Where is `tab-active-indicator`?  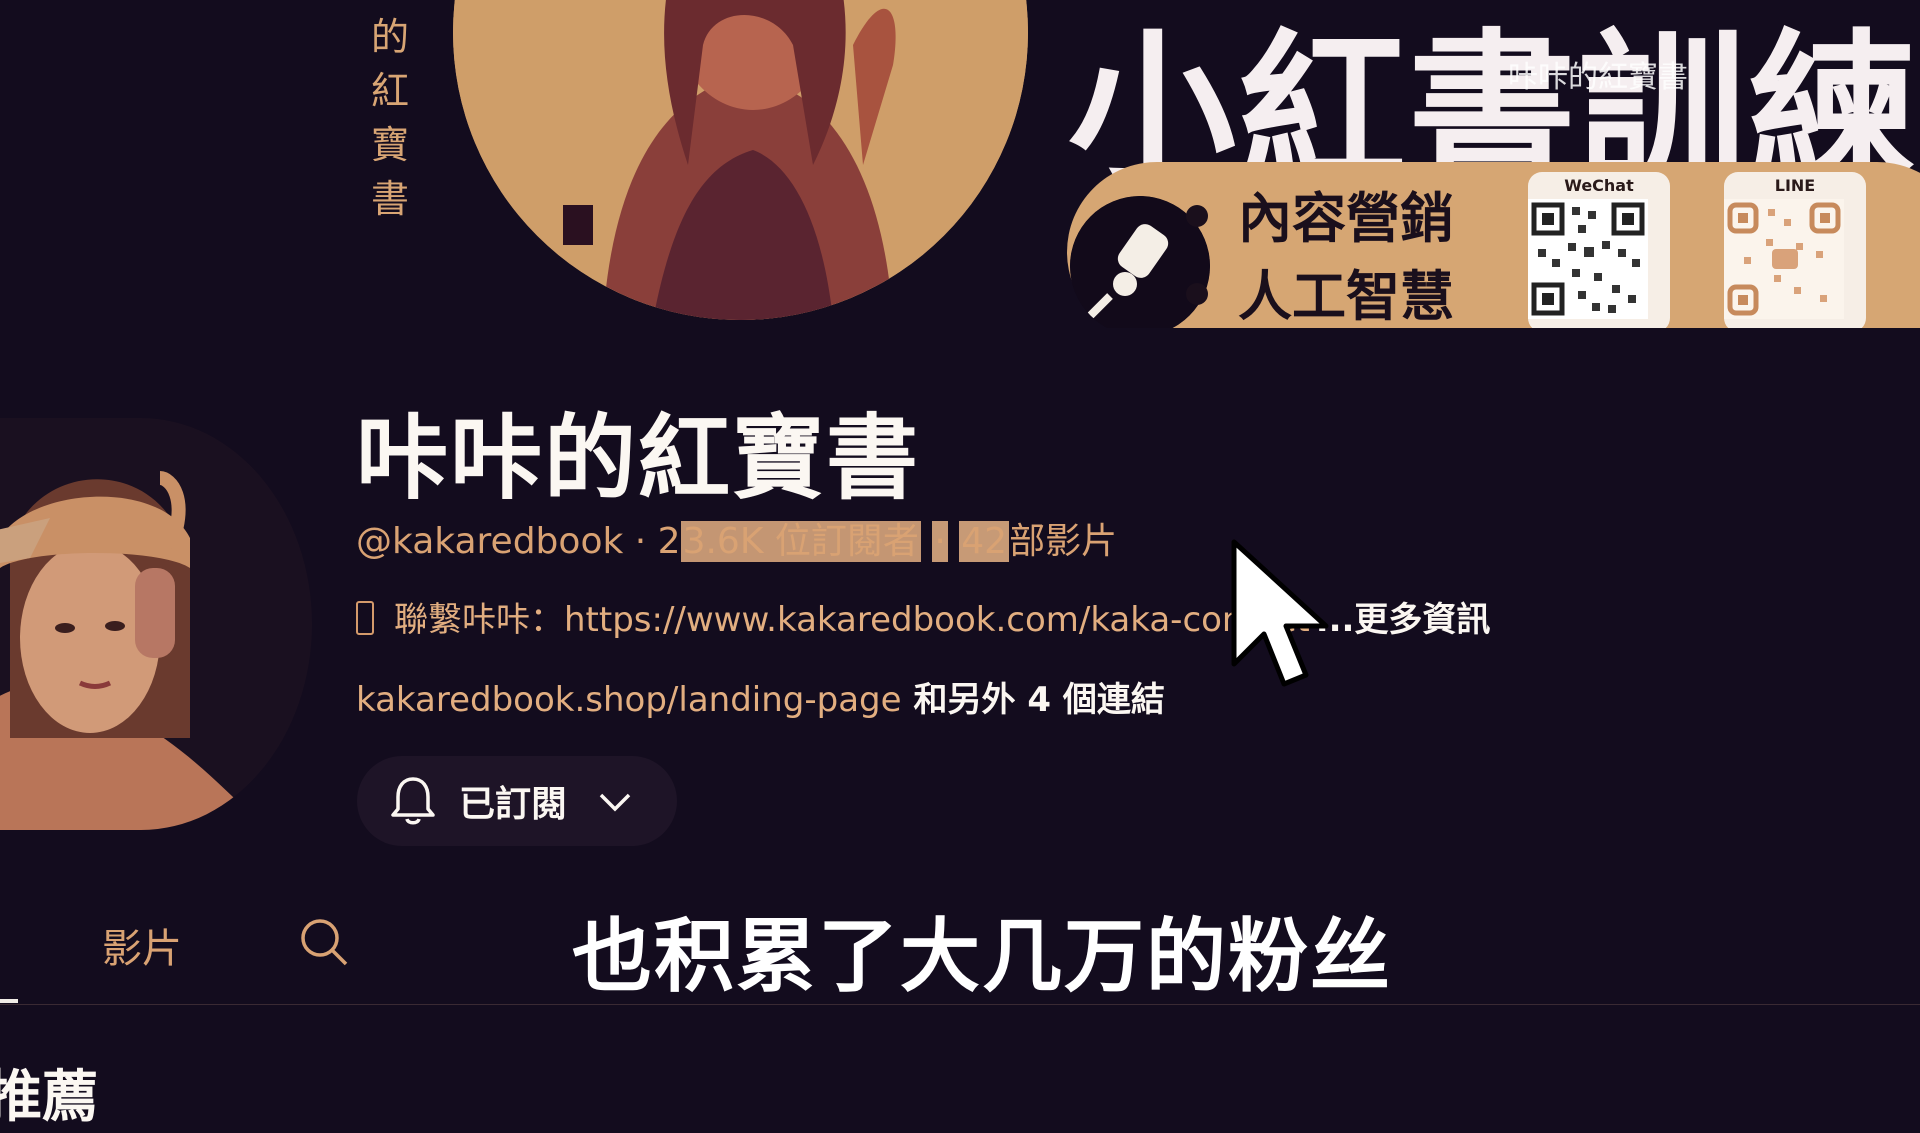
tab-active-indicator is located at coordinates (9, 1001).